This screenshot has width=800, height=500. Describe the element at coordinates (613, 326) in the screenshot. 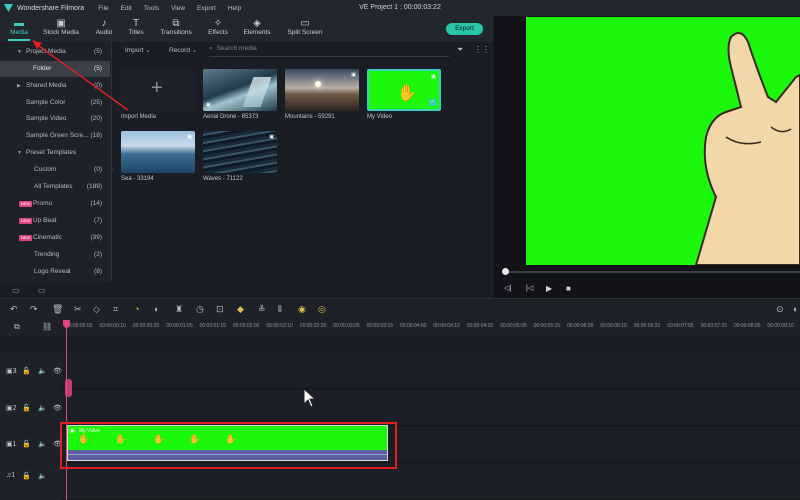

I see `ruler-tick-label: 00:00:06:10` at that location.